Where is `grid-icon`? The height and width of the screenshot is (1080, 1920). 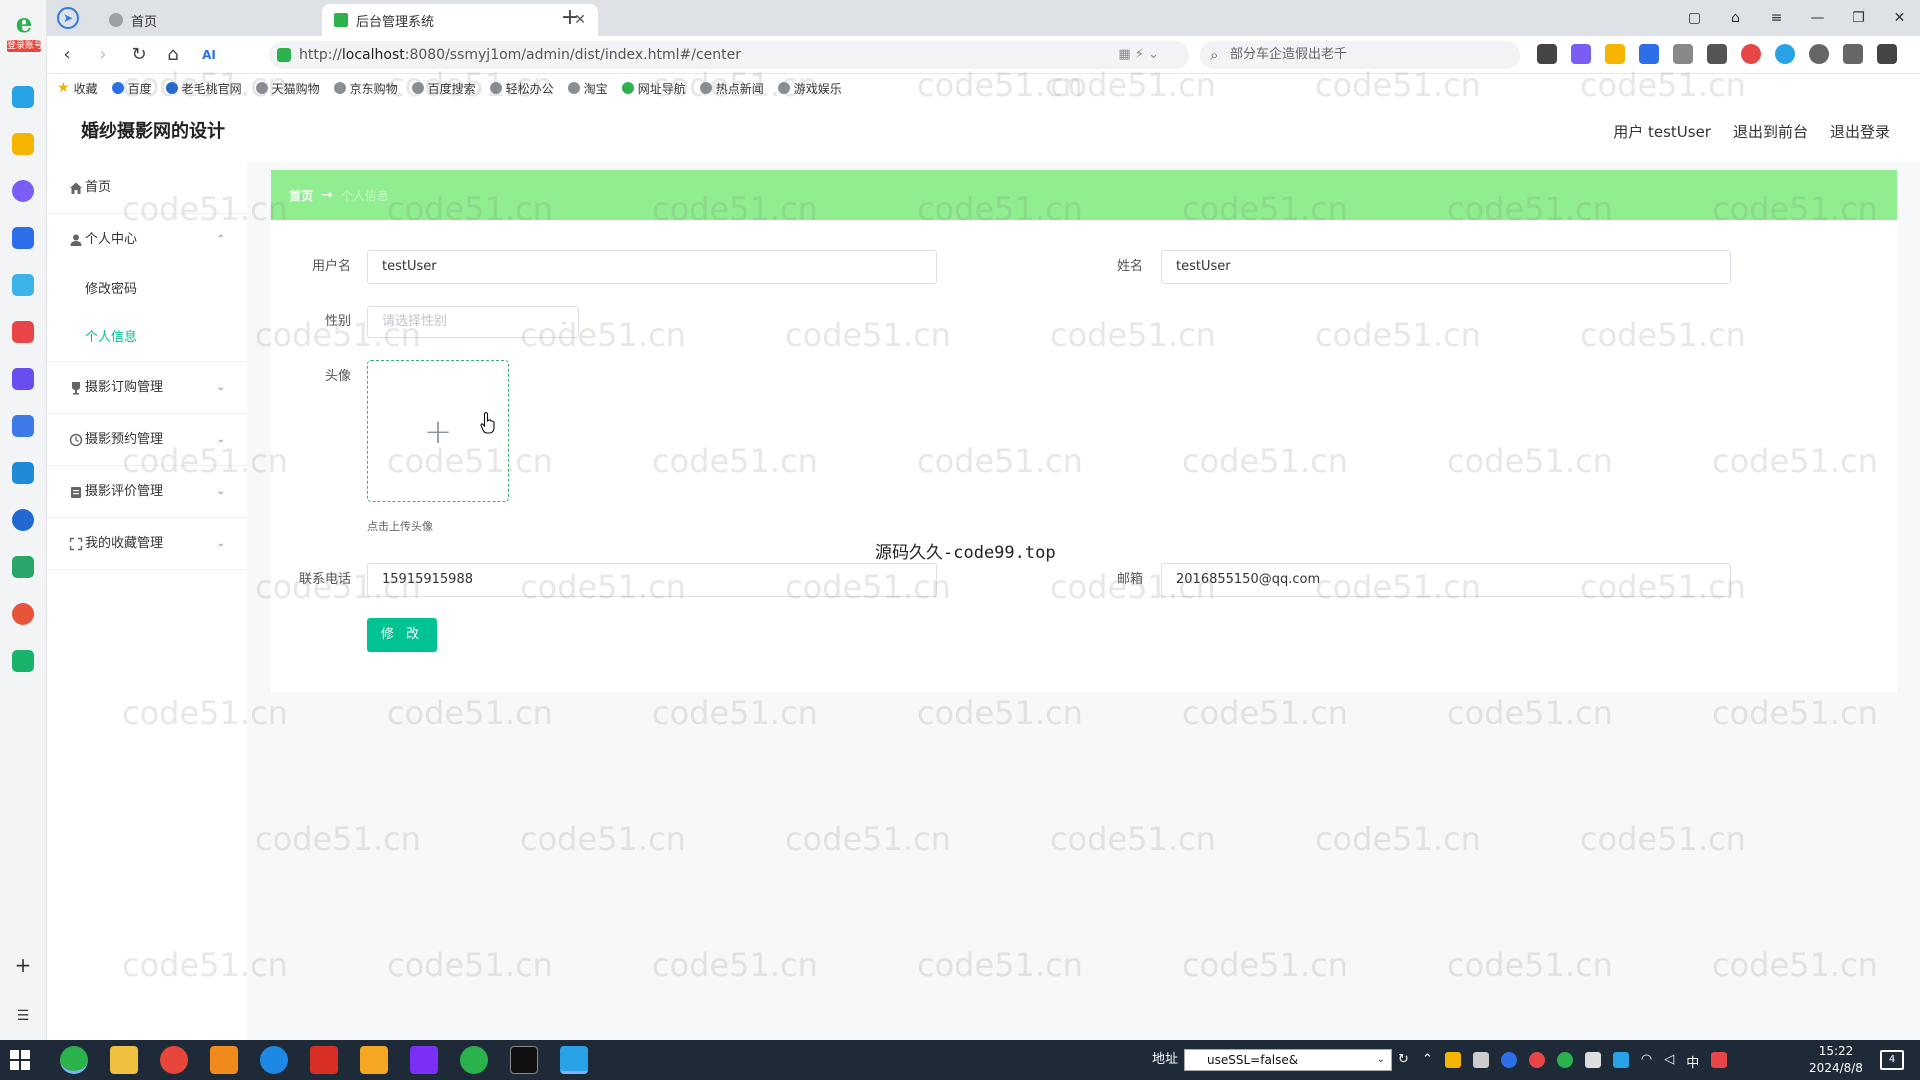
grid-icon is located at coordinates (1717, 54).